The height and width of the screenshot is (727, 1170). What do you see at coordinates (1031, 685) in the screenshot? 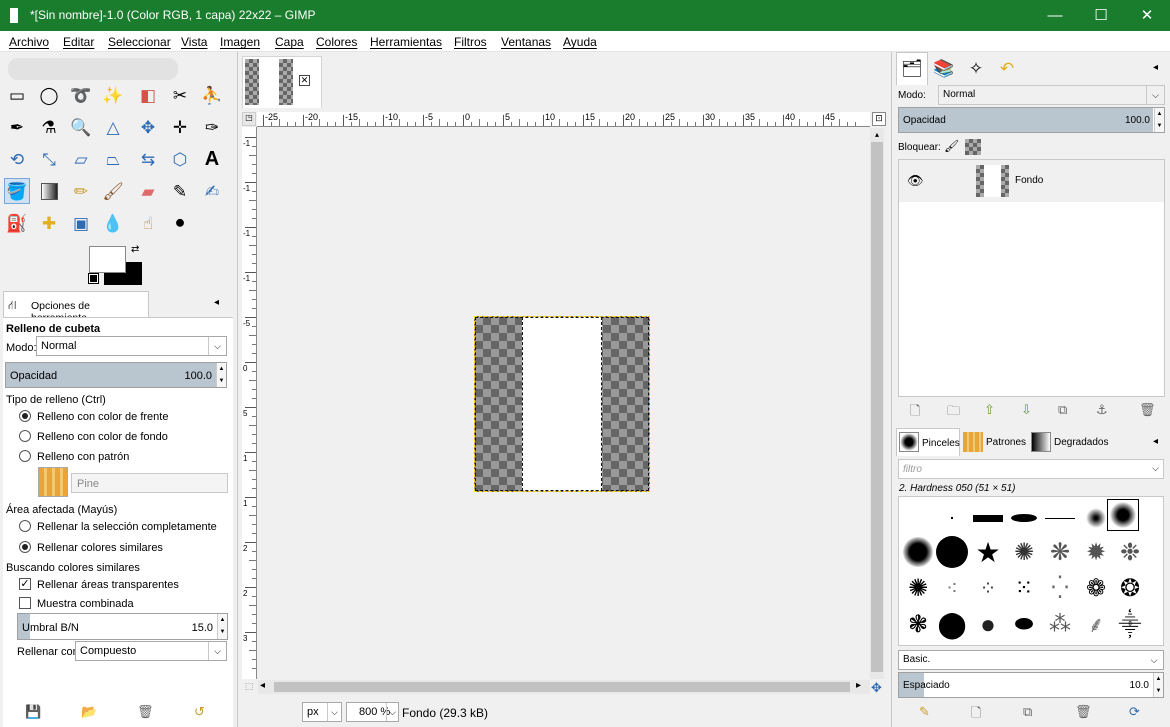
I see `spacing-slider: Espaciado 10.0 ▲ ▼` at bounding box center [1031, 685].